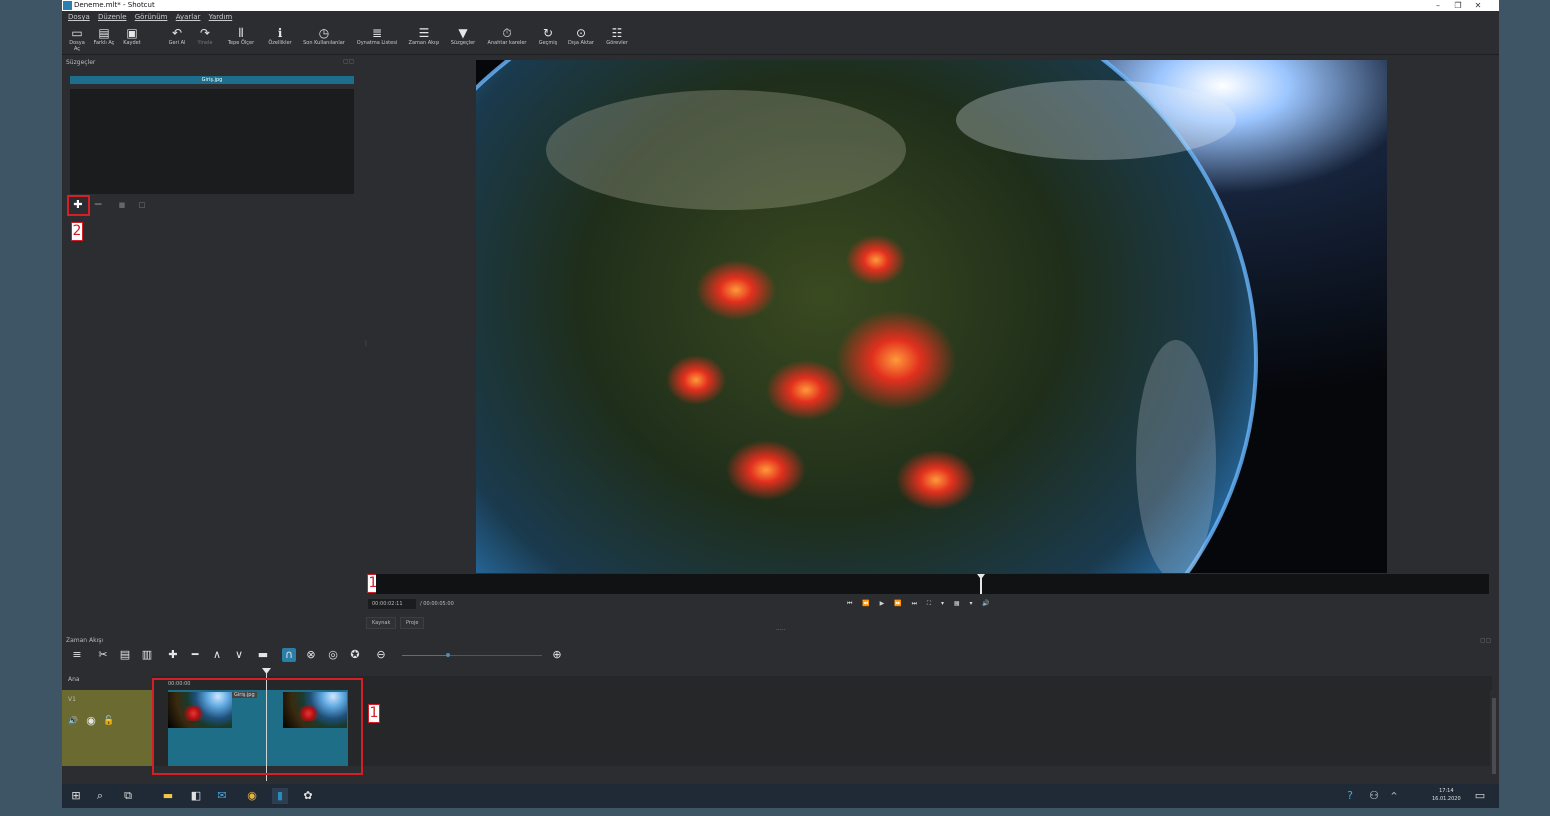  Describe the element at coordinates (1494, 736) in the screenshot. I see `timeline-scrollbar` at that location.